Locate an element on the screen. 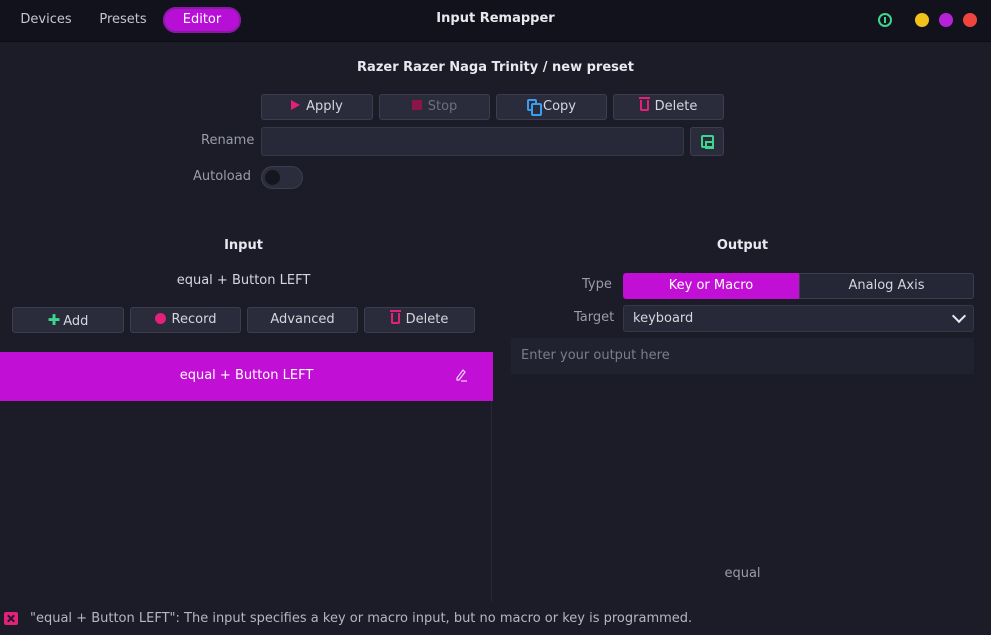 This screenshot has height=635, width=991. save-button is located at coordinates (707, 141).